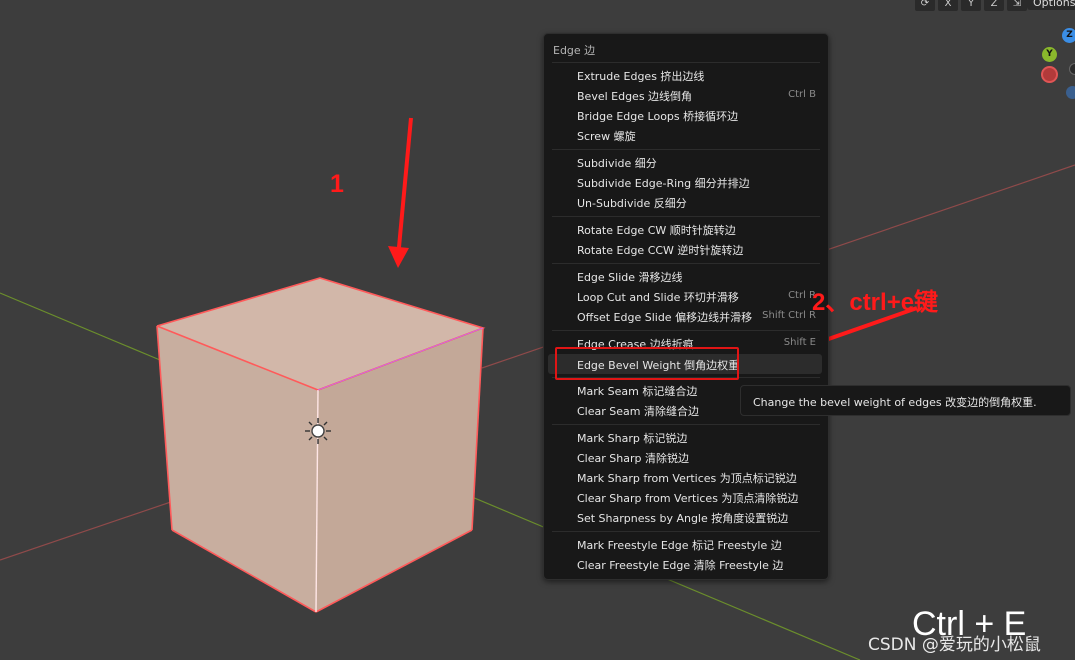  Describe the element at coordinates (1051, 5) in the screenshot. I see `options-button: Options` at that location.